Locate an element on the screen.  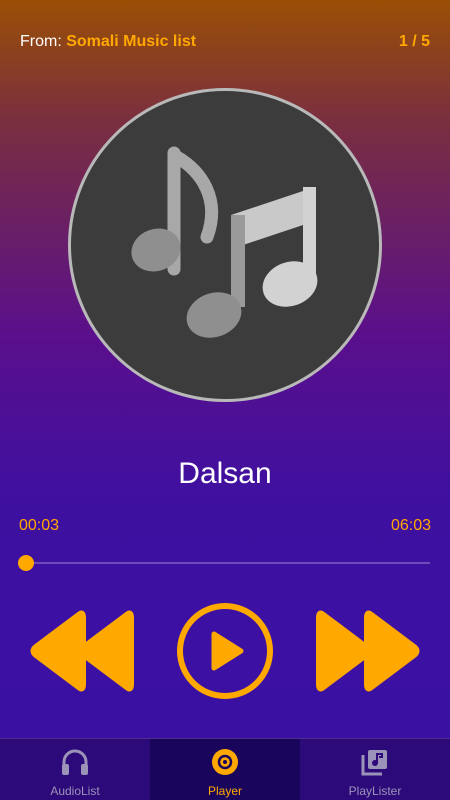
music-notes-icon is located at coordinates (224, 242).